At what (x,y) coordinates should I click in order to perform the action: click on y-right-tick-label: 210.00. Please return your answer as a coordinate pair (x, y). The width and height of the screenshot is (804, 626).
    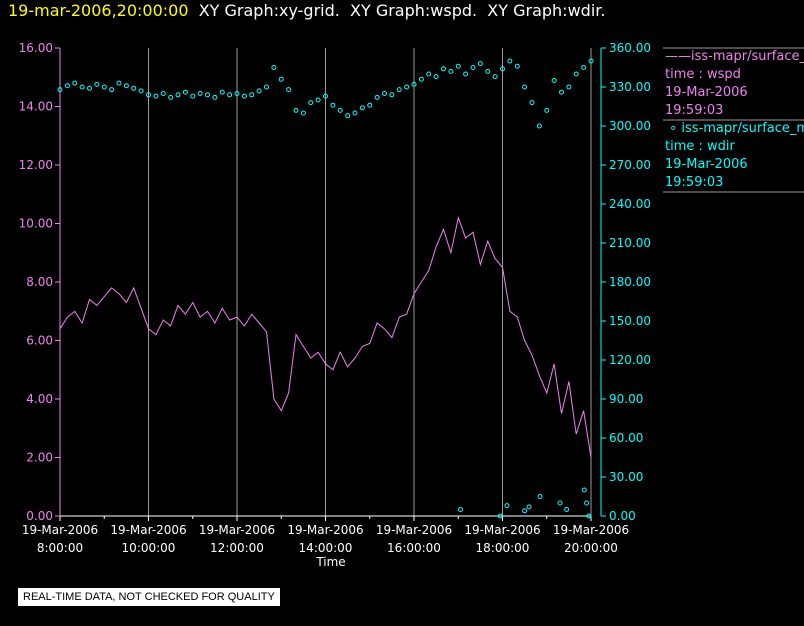
    Looking at the image, I should click on (630, 243).